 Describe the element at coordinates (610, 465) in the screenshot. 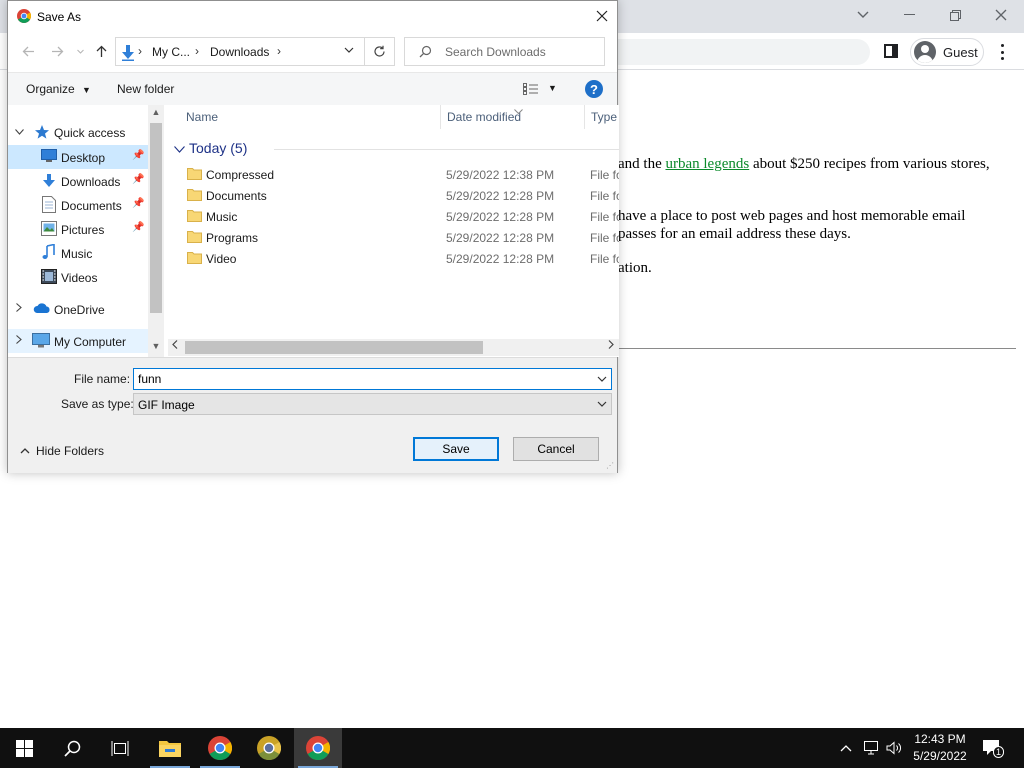

I see `resize-grip-icon: ⋰` at that location.